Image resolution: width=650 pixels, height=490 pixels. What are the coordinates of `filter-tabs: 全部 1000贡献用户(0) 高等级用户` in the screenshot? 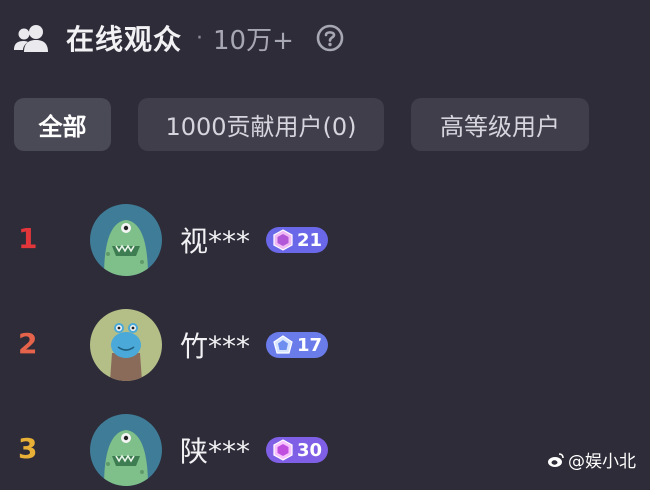 It's located at (315, 124).